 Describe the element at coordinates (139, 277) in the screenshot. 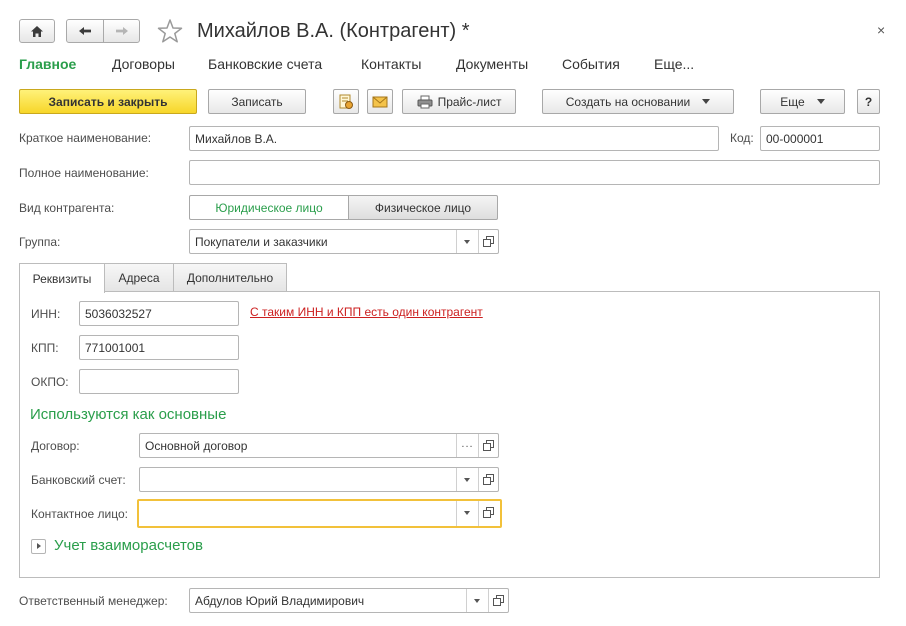

I see `tab-addresses: Адреса` at that location.